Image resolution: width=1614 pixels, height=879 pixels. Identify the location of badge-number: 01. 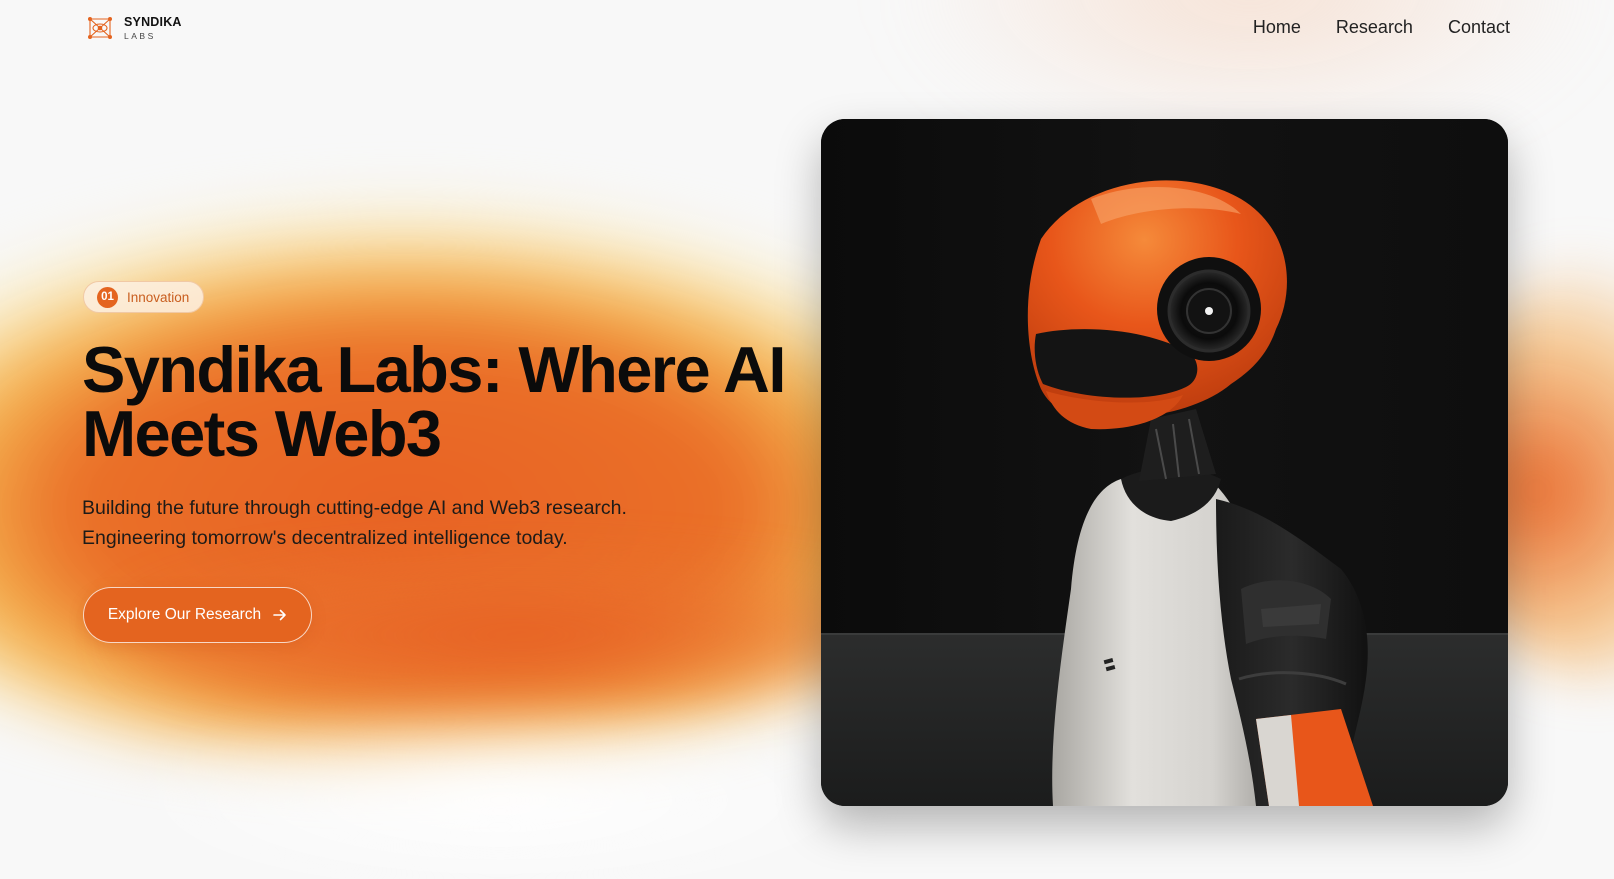
(107, 297).